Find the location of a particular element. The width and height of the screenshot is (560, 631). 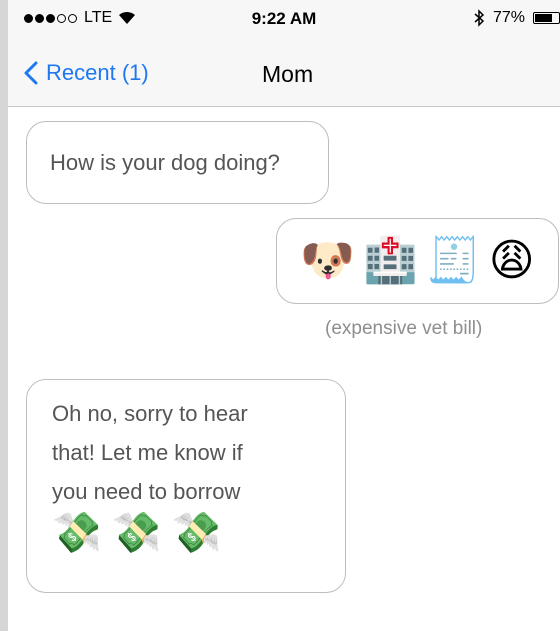

back-button: Recent (1) is located at coordinates (86, 73).